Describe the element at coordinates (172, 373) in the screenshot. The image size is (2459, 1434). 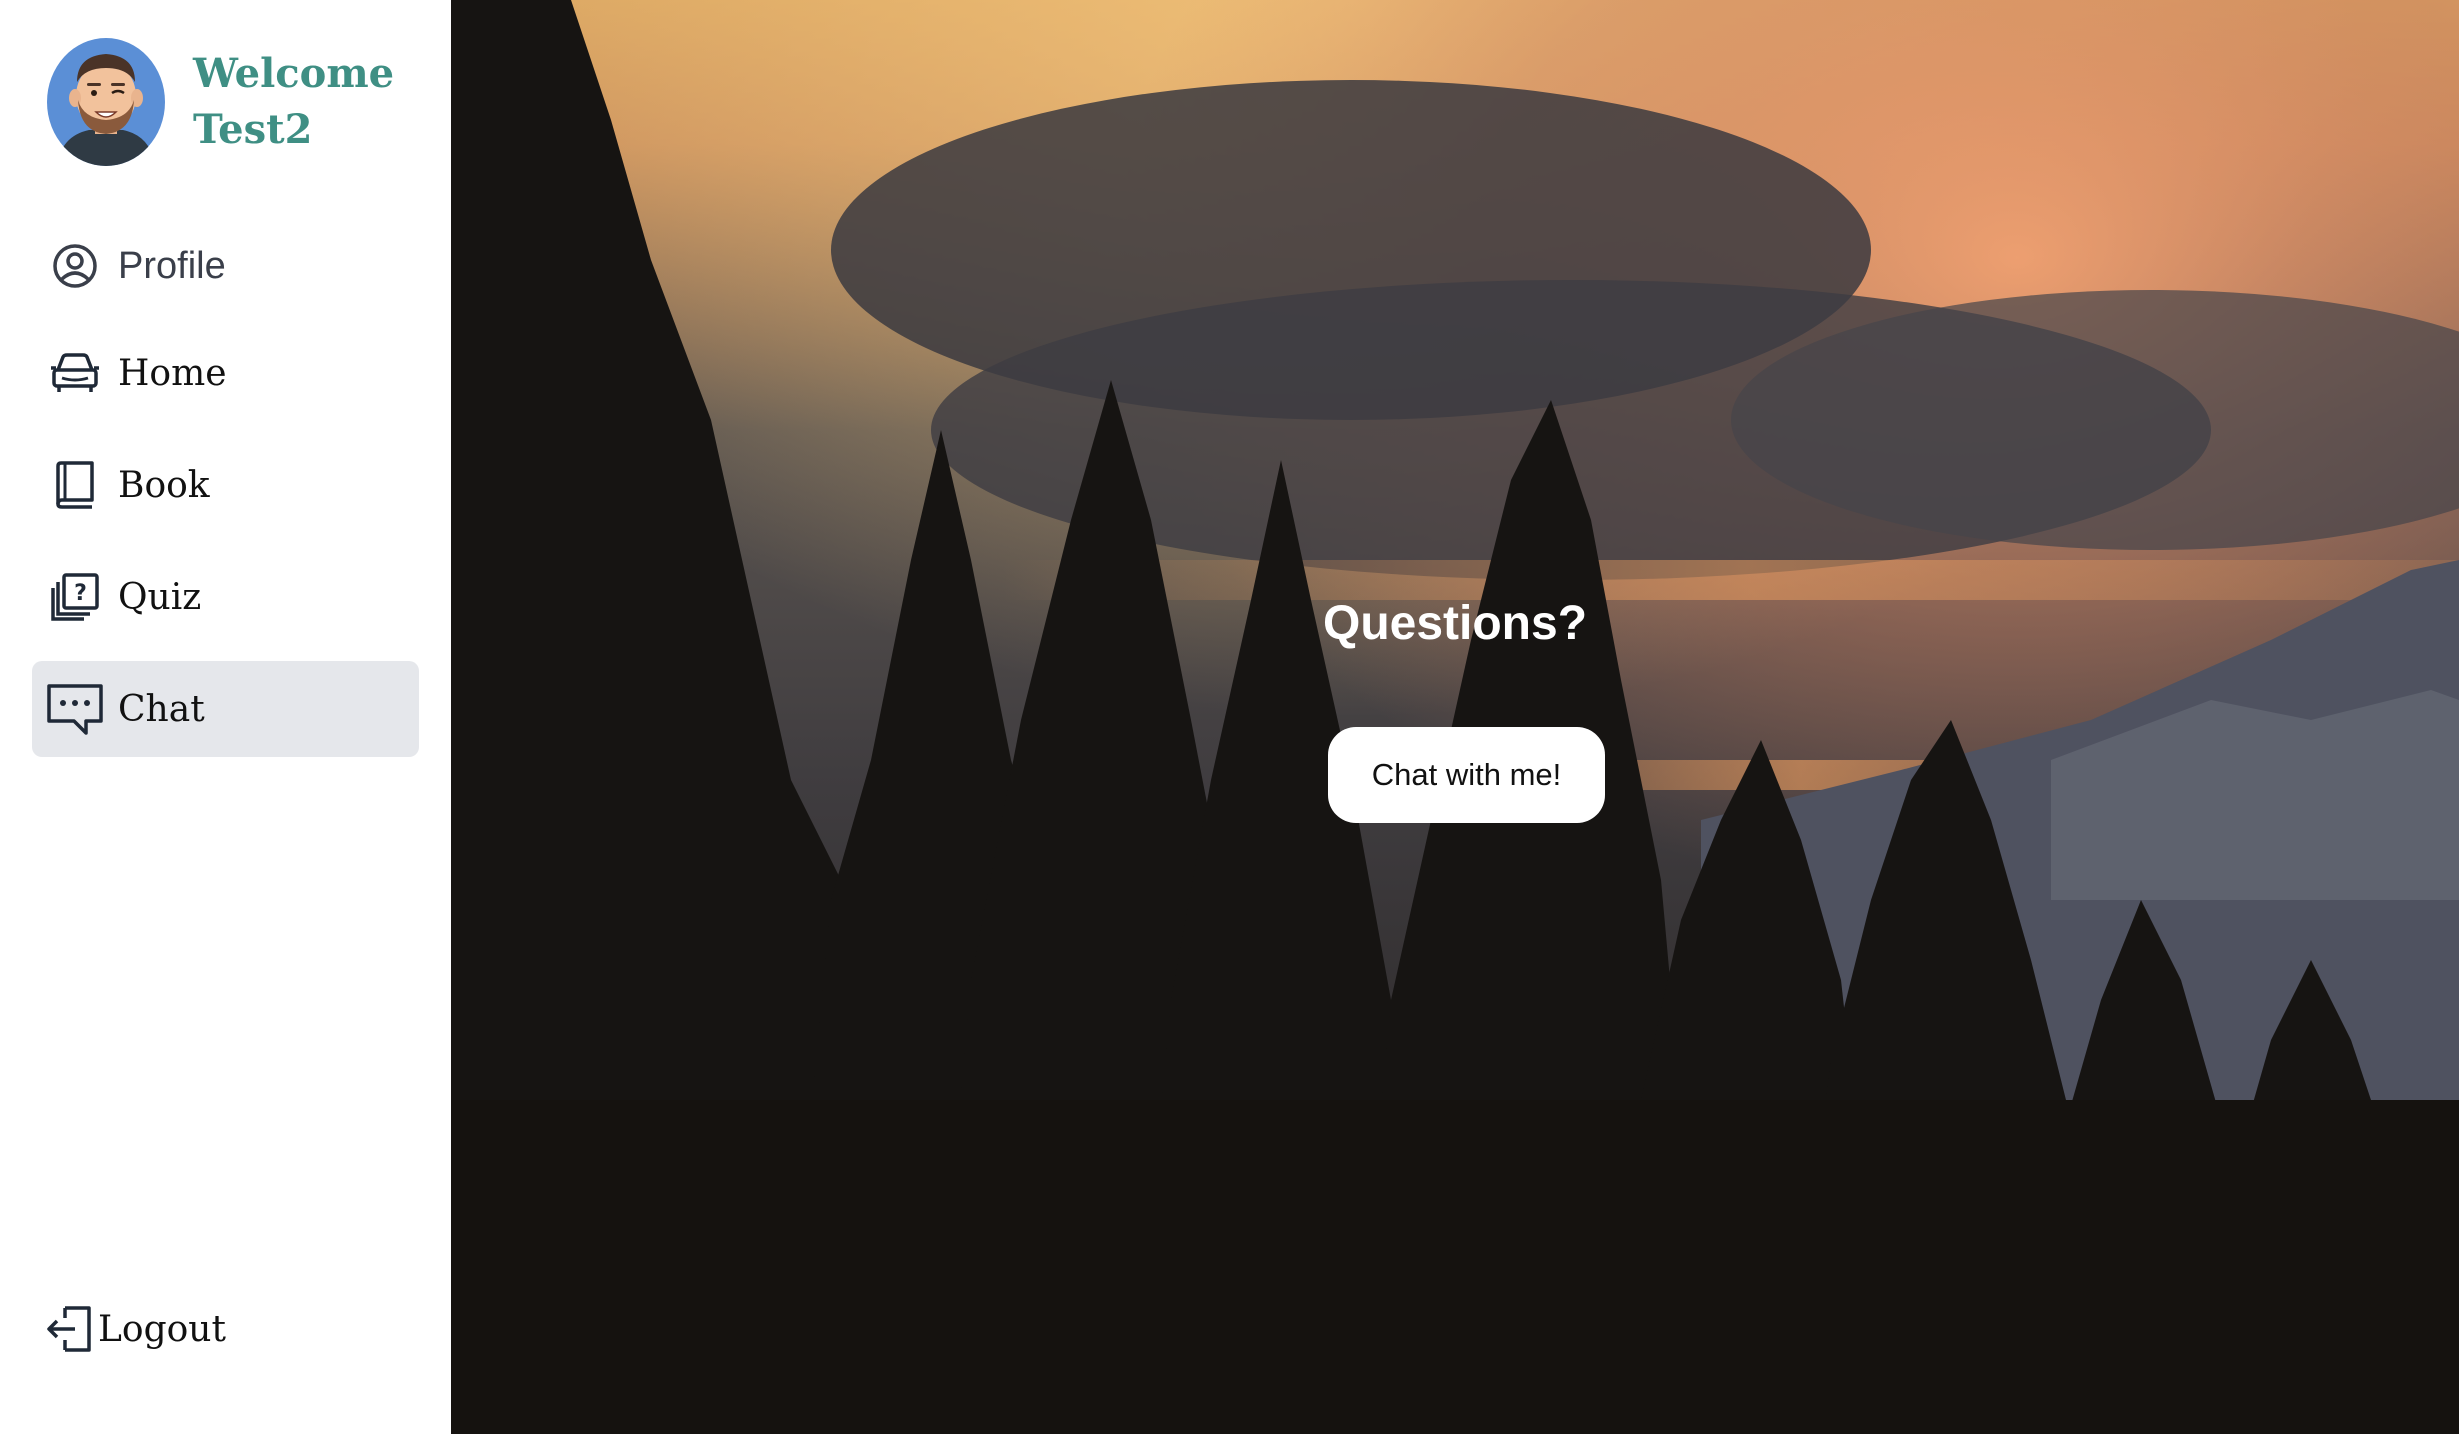
I see `sidebar-item-label: Home` at that location.